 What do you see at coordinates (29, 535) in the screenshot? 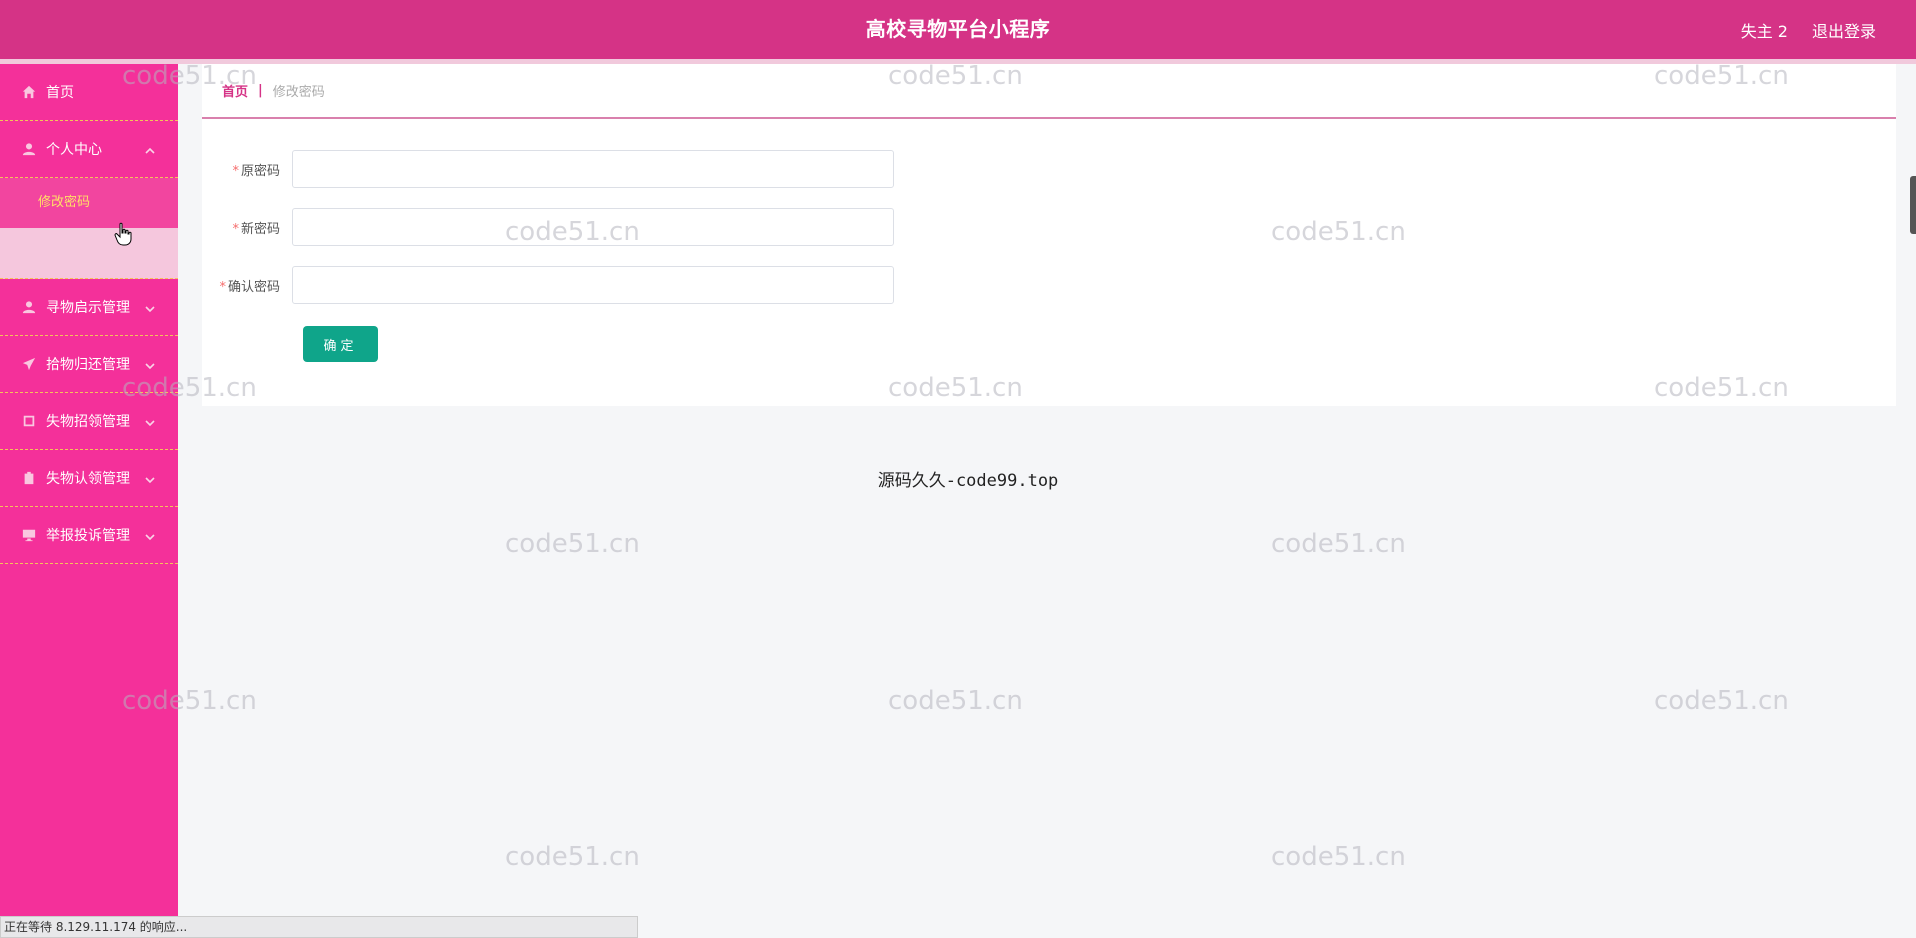
I see `monitor-icon` at bounding box center [29, 535].